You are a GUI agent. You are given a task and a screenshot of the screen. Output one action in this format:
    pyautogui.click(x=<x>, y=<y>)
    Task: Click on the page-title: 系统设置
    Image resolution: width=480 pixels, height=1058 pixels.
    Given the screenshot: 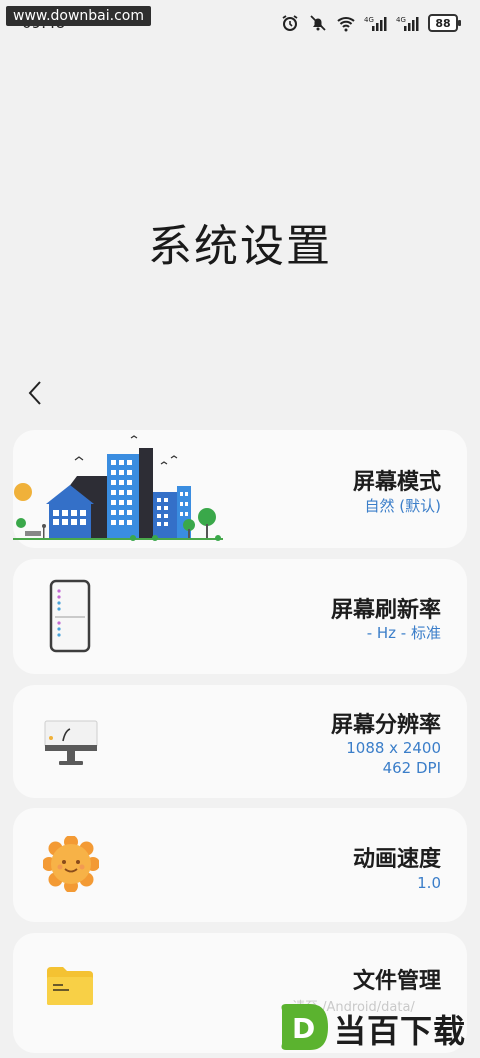 What is the action you would take?
    pyautogui.click(x=240, y=246)
    